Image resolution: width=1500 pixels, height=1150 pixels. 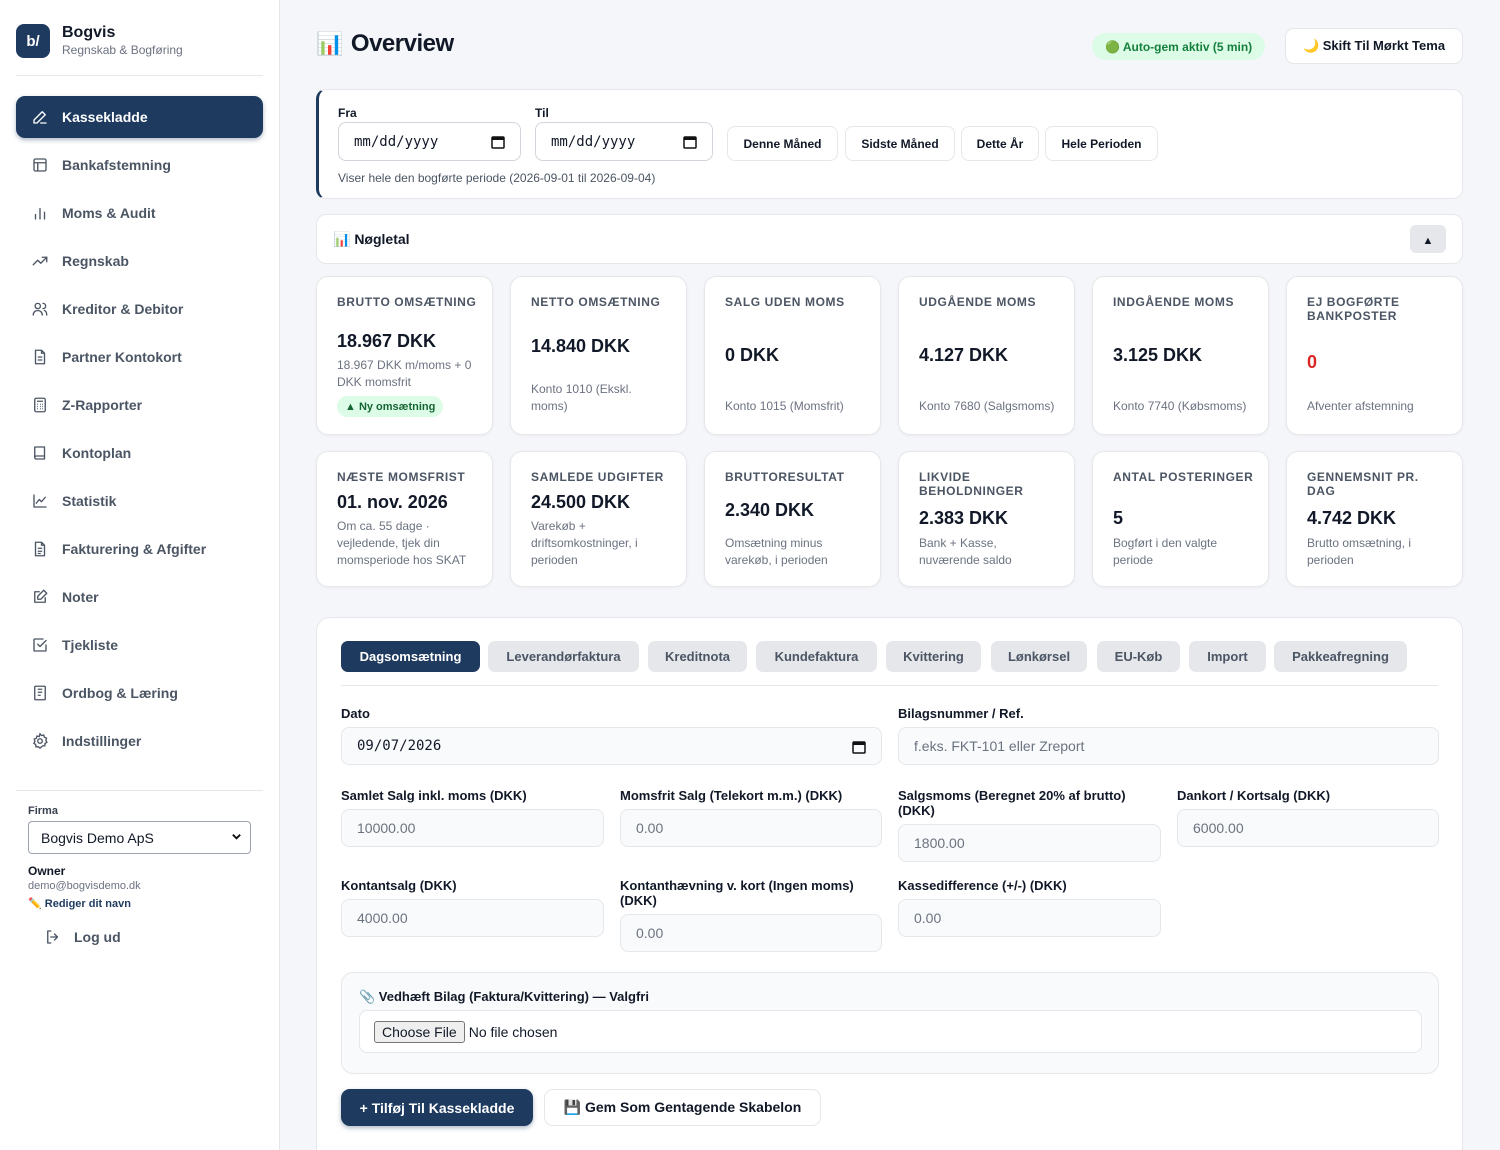 I want to click on sidebar-item-label: Noter, so click(x=80, y=597).